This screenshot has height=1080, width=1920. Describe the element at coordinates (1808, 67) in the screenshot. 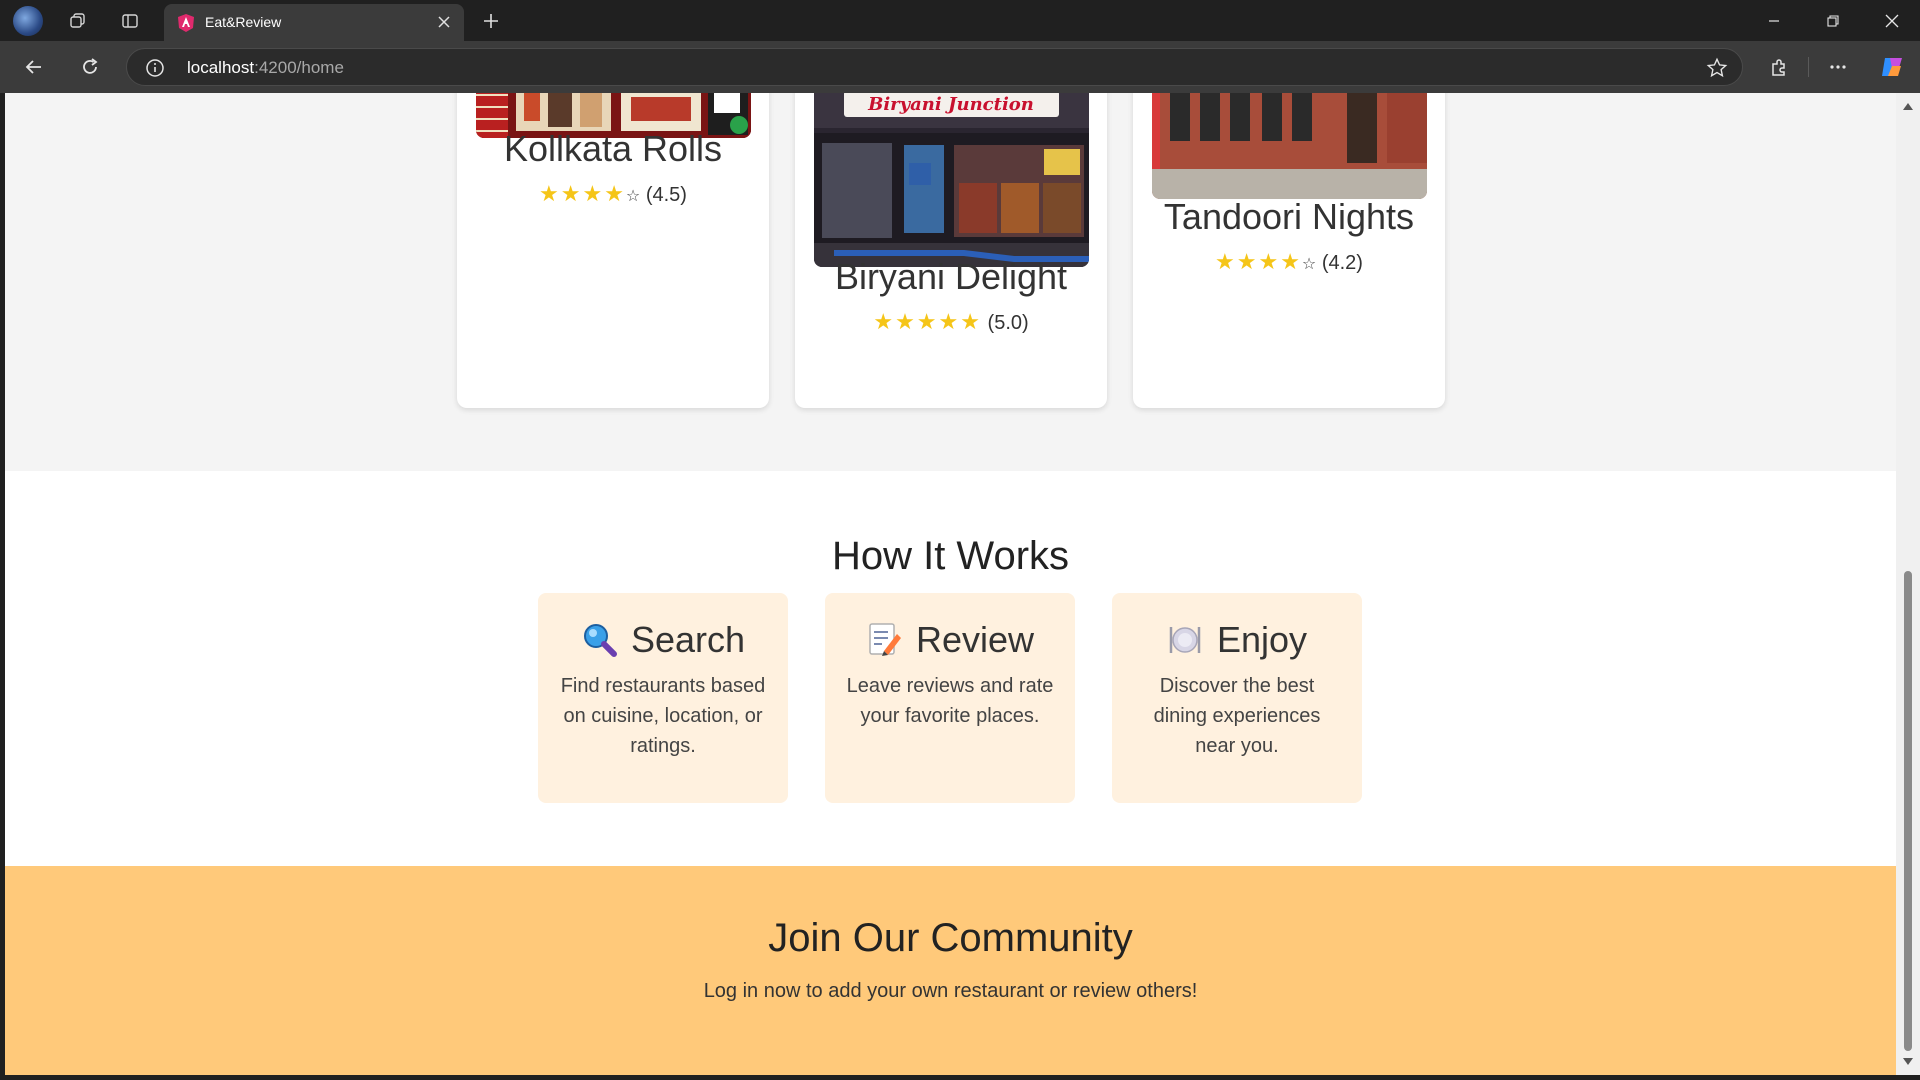

I see `toolbar-divider` at that location.